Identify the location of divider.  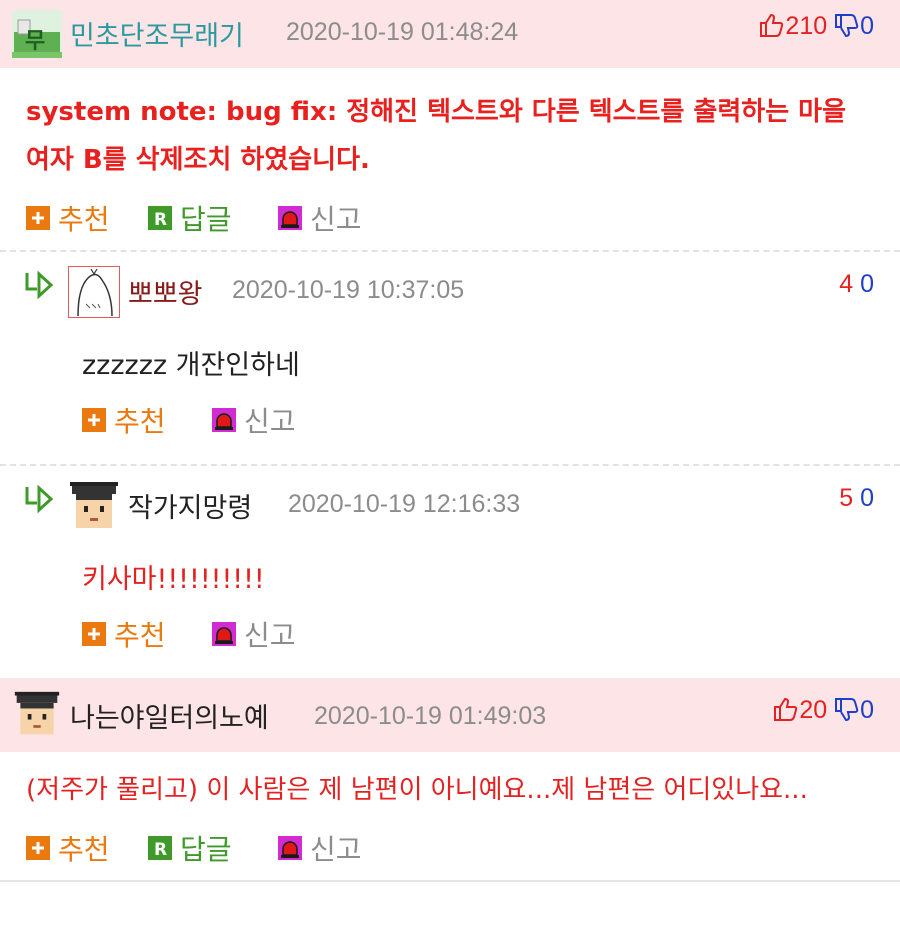
(450, 881).